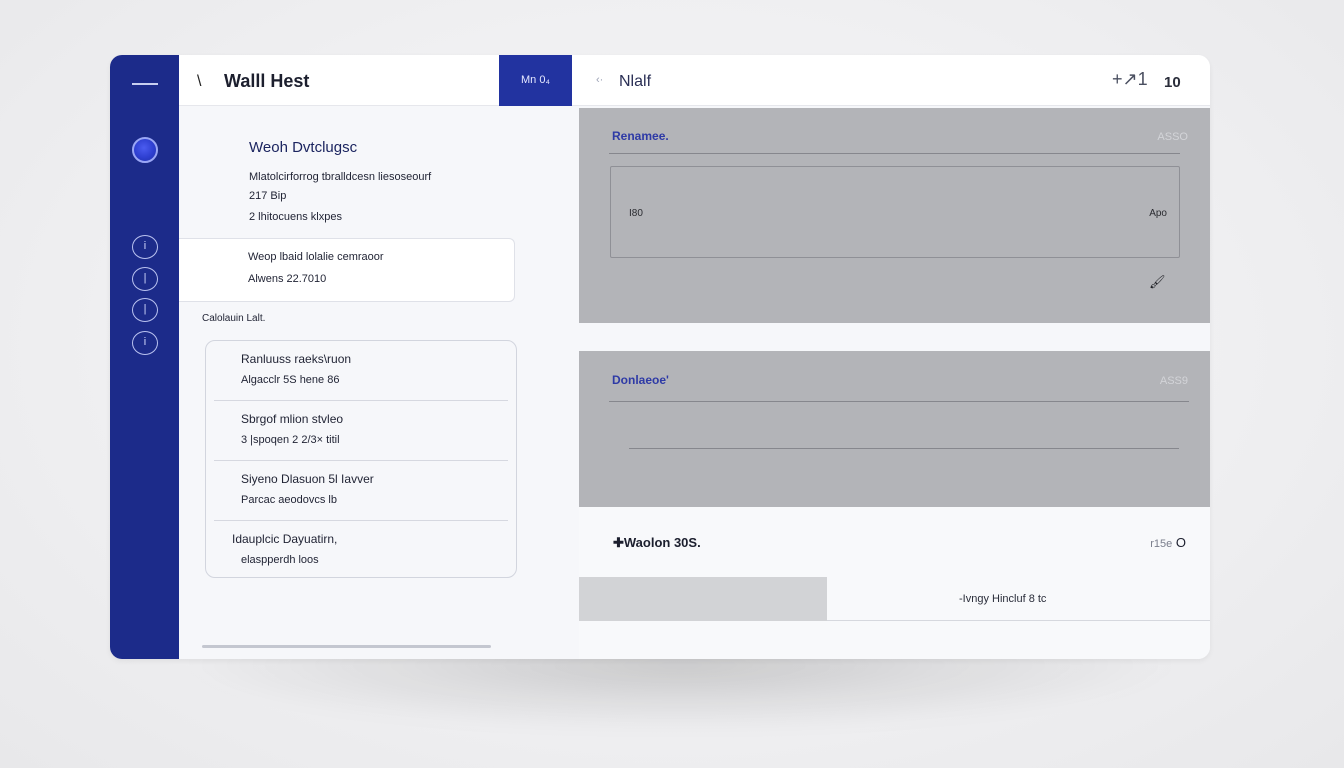 The image size is (1344, 768). Describe the element at coordinates (1161, 544) in the screenshot. I see `footer-value-prefix: r15e` at that location.